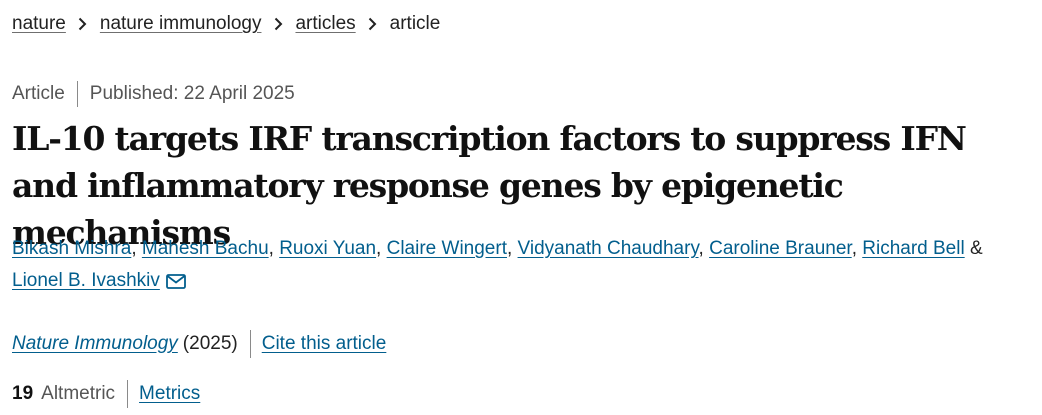  I want to click on breadcrumb-item-articles: articles, so click(325, 24).